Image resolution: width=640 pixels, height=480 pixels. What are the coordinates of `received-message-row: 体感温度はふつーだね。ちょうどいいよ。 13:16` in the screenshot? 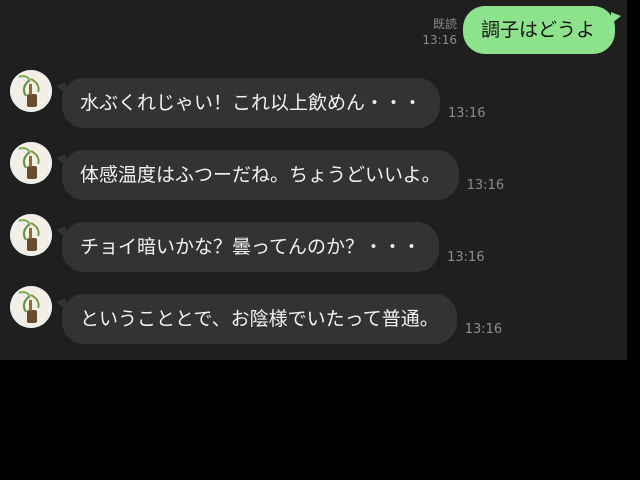 It's located at (257, 171).